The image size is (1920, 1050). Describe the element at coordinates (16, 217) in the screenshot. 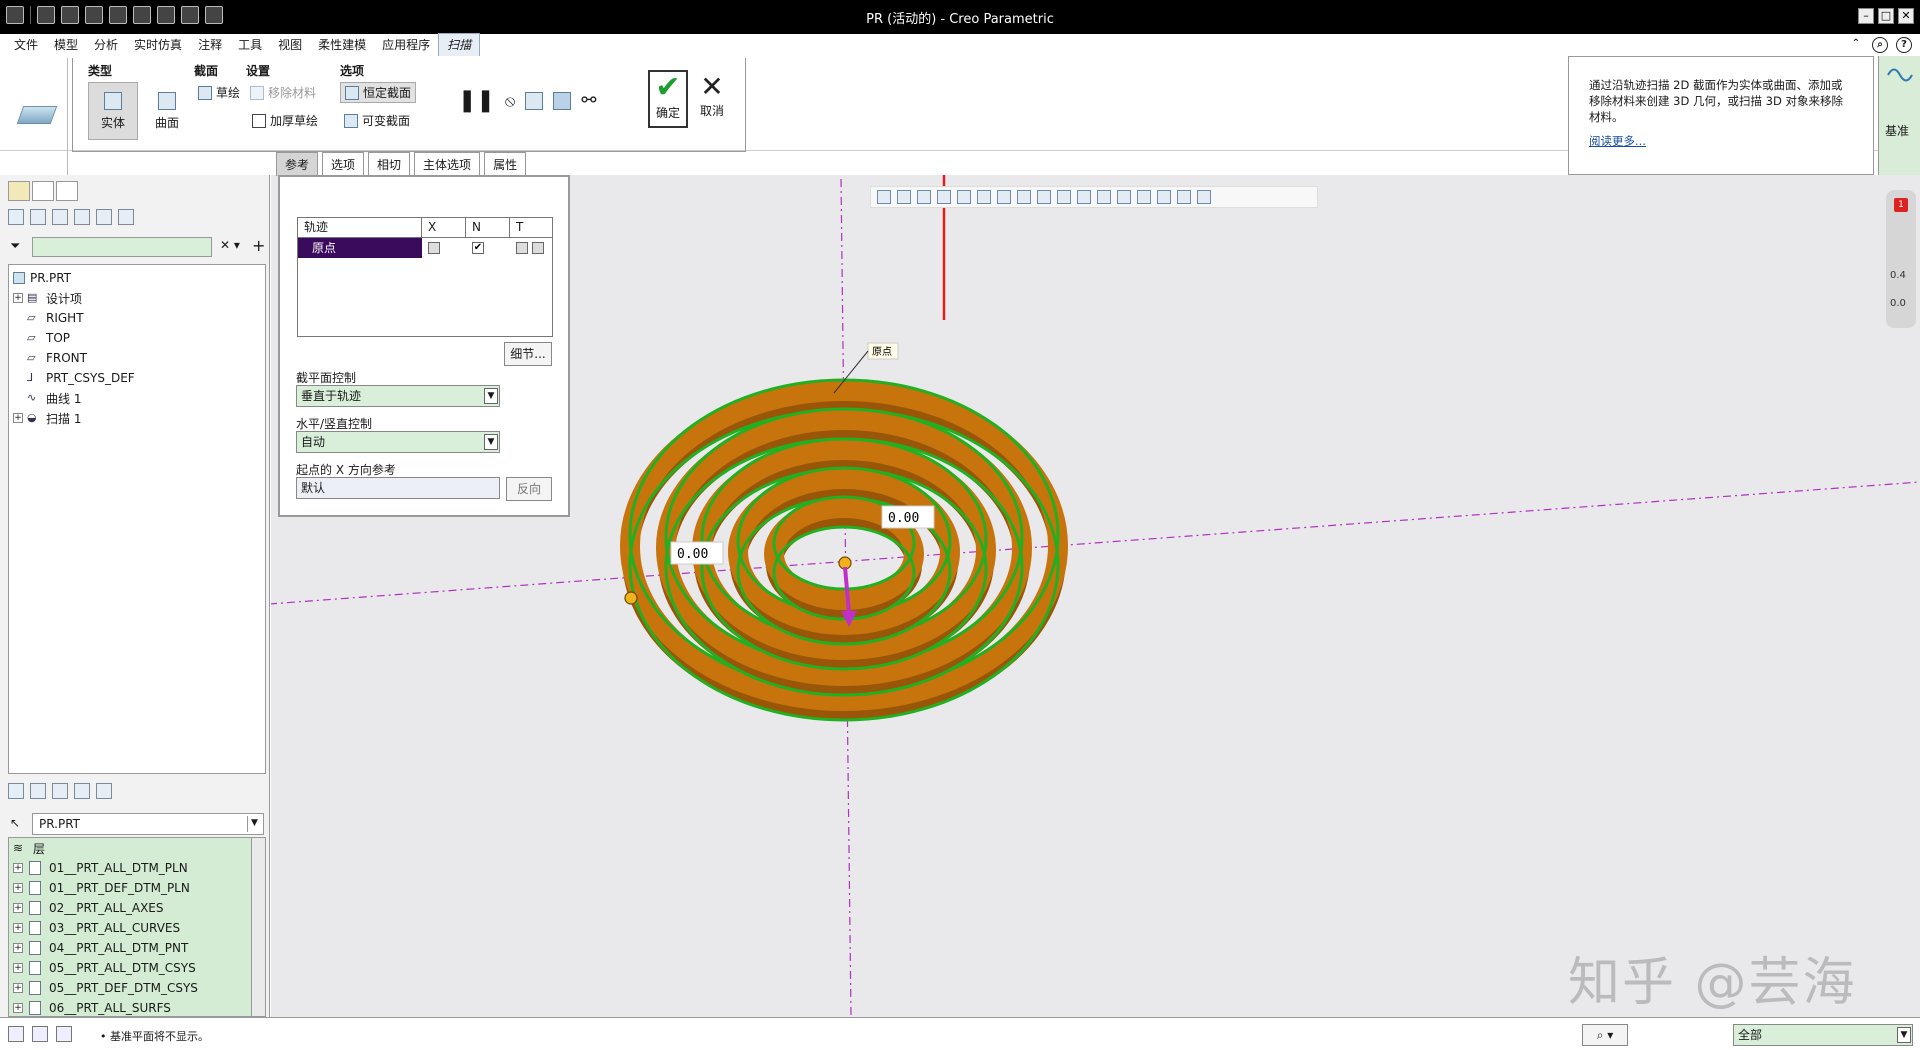

I see `tree-filter-icon` at that location.